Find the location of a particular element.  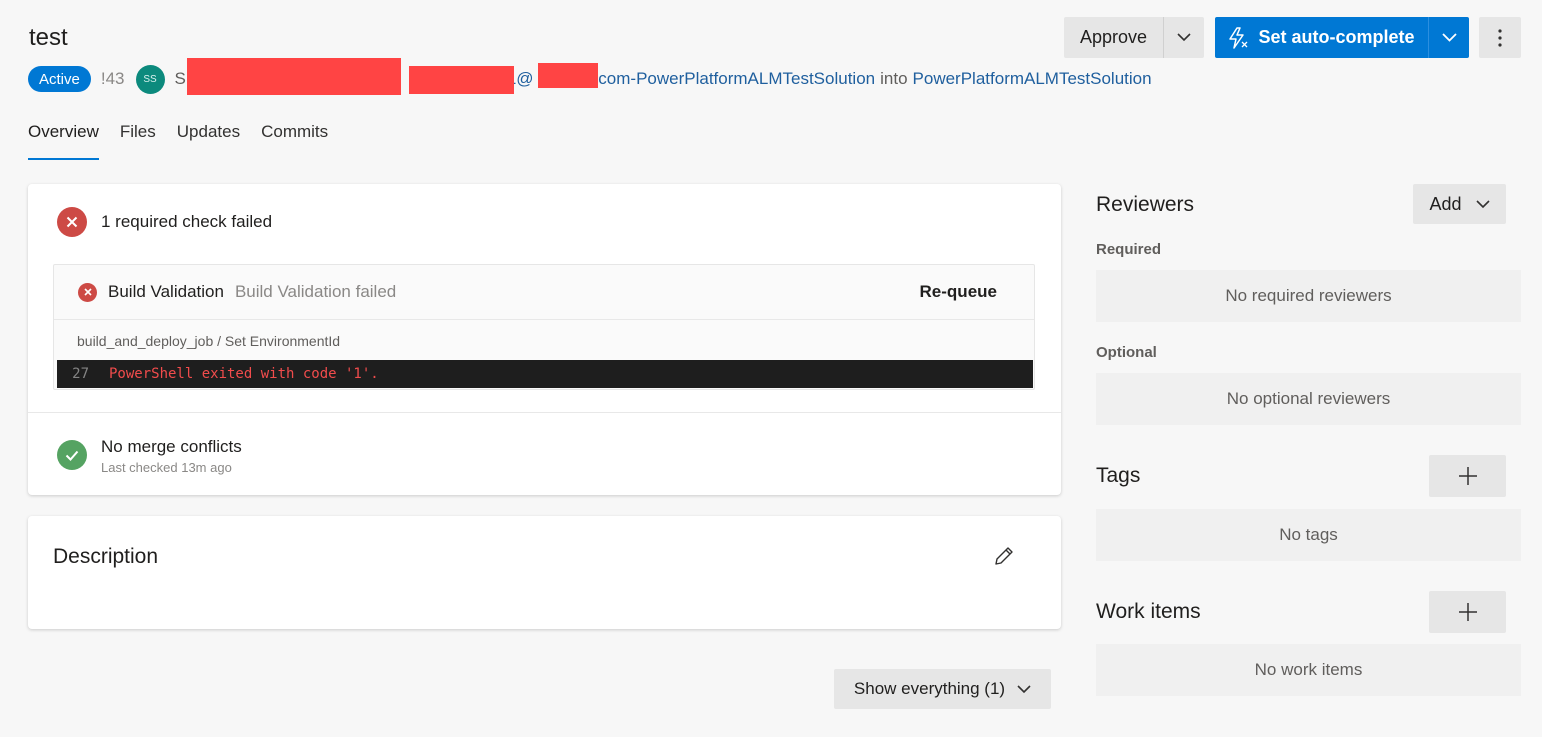

page-title: test is located at coordinates (48, 37).